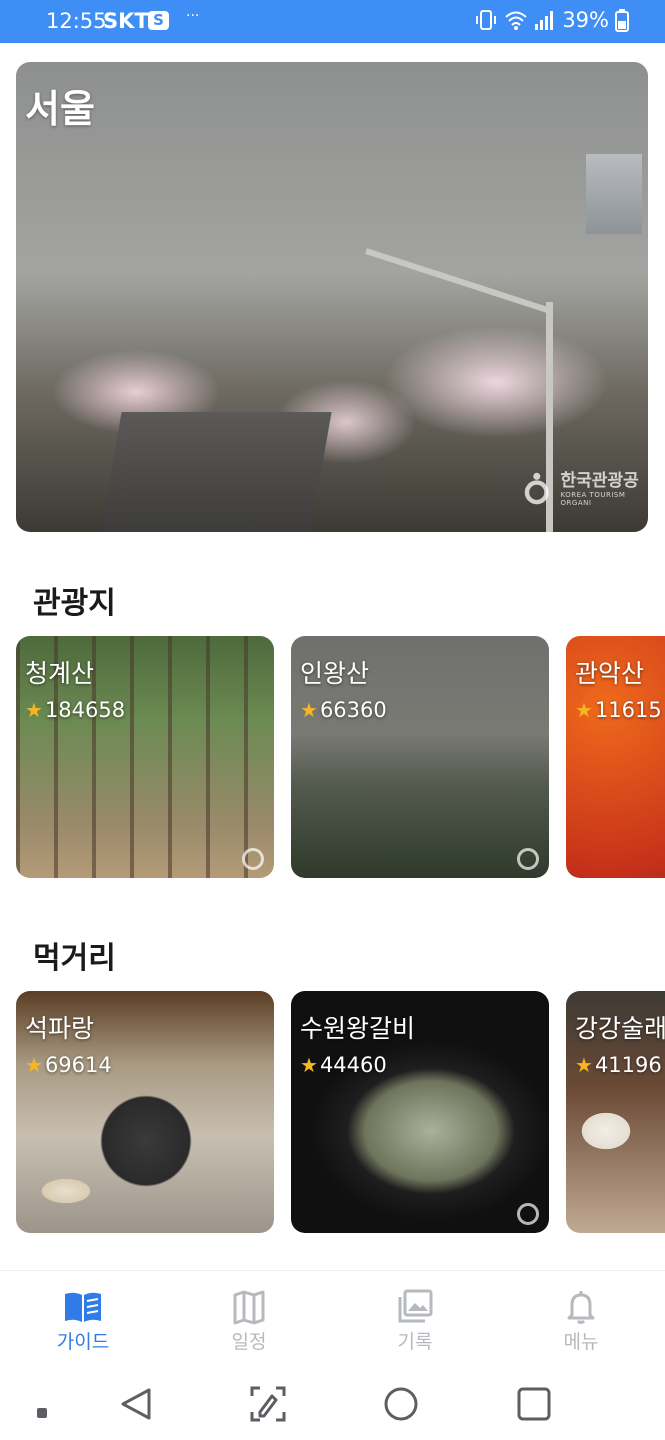 This screenshot has width=665, height=1440. Describe the element at coordinates (516, 20) in the screenshot. I see `wifi-icon` at that location.